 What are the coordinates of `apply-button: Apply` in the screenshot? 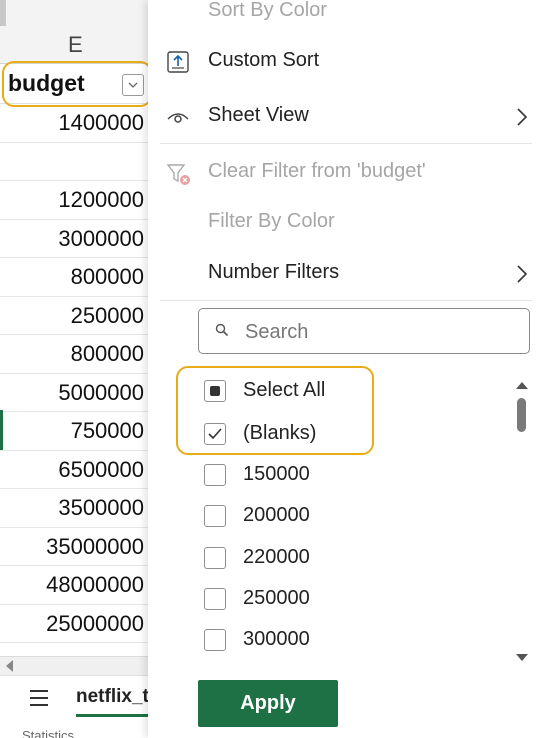 It's located at (268, 703).